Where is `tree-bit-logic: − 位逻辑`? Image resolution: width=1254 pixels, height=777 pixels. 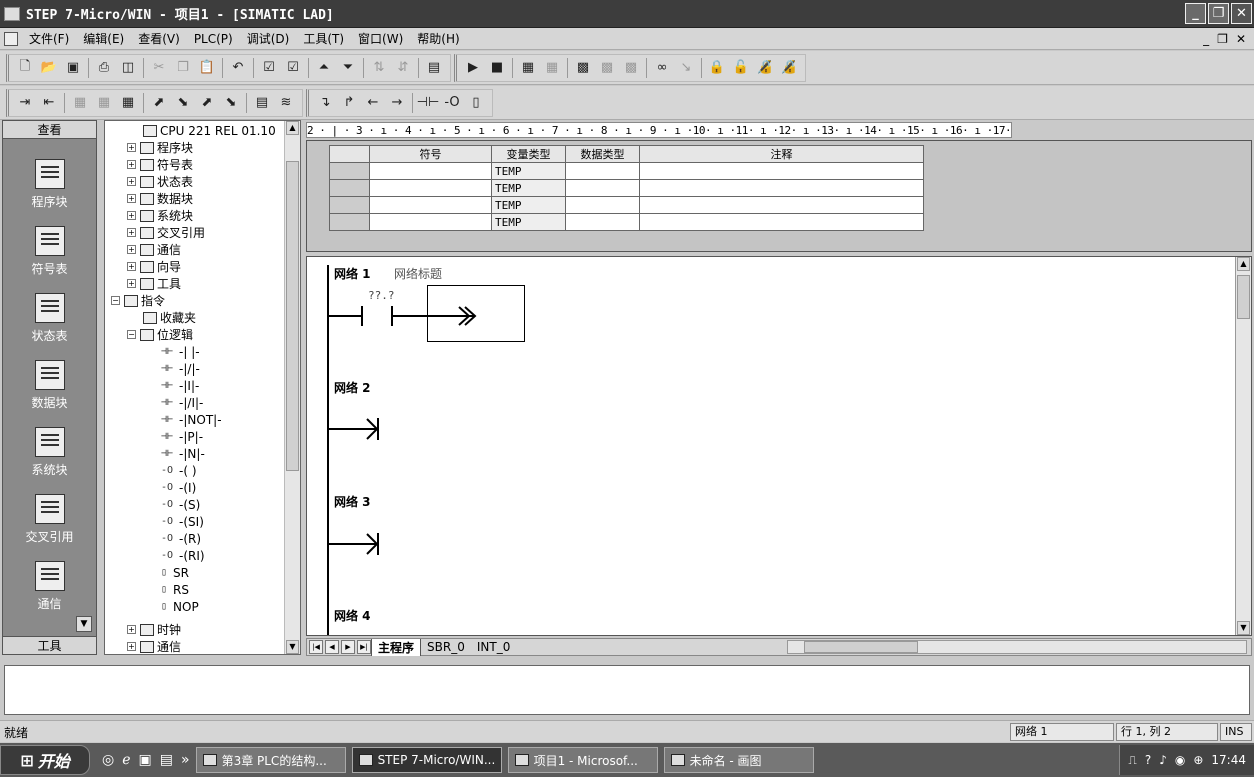 tree-bit-logic: − 位逻辑 is located at coordinates (160, 334).